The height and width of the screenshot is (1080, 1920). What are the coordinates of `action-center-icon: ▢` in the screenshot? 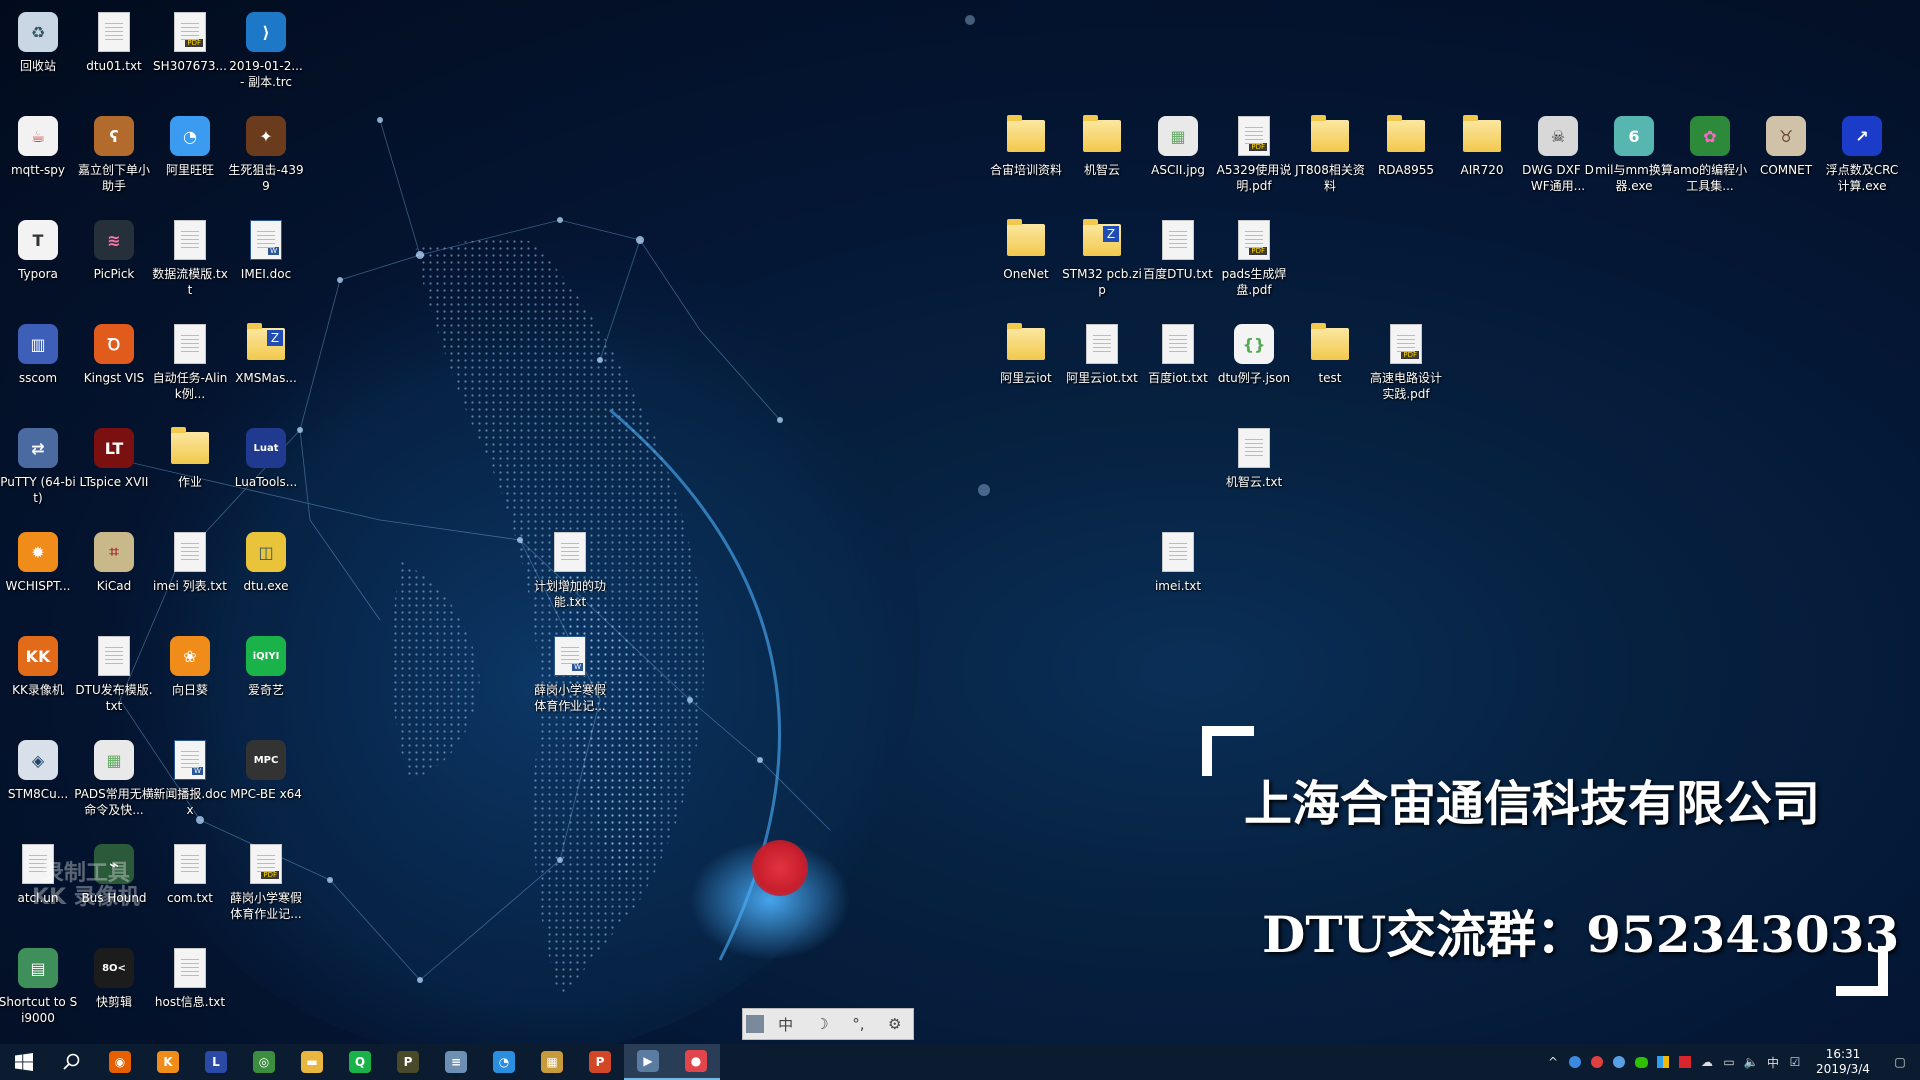 It's located at (1900, 1062).